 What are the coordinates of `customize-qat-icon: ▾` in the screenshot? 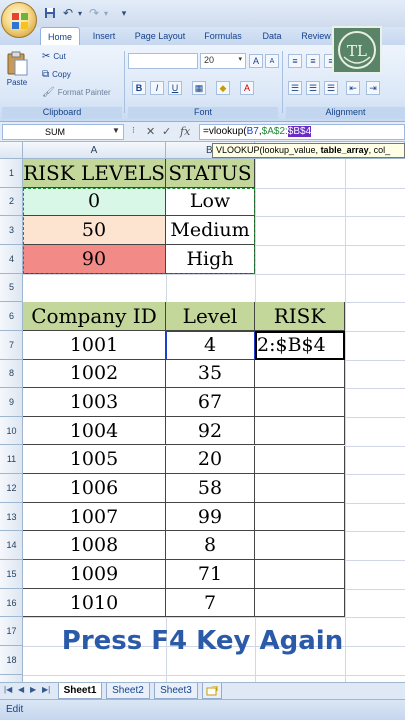 It's located at (124, 13).